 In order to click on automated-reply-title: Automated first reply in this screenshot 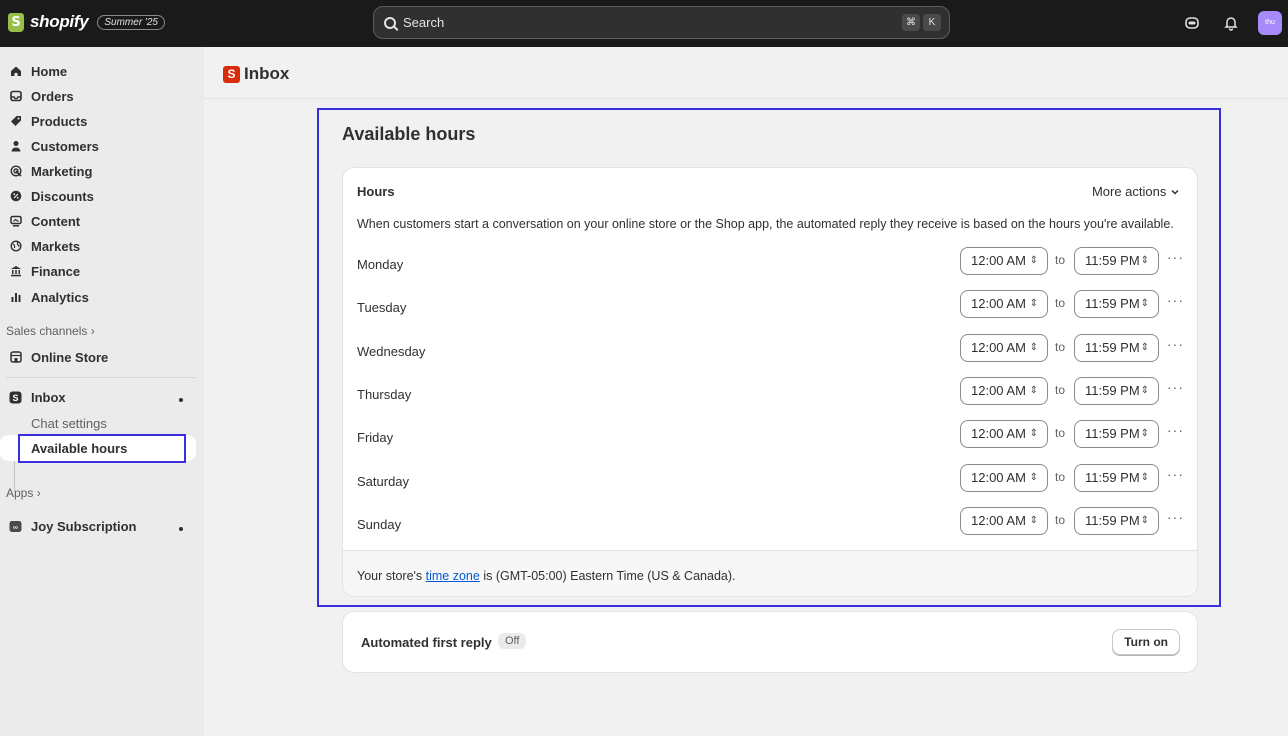, I will do `click(426, 642)`.